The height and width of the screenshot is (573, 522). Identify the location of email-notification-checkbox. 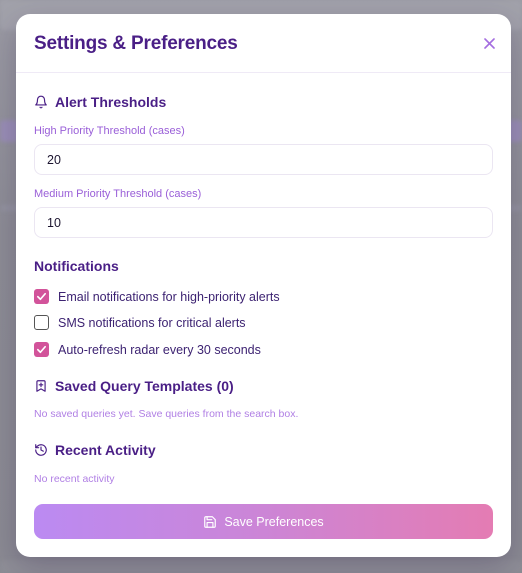
(41, 296).